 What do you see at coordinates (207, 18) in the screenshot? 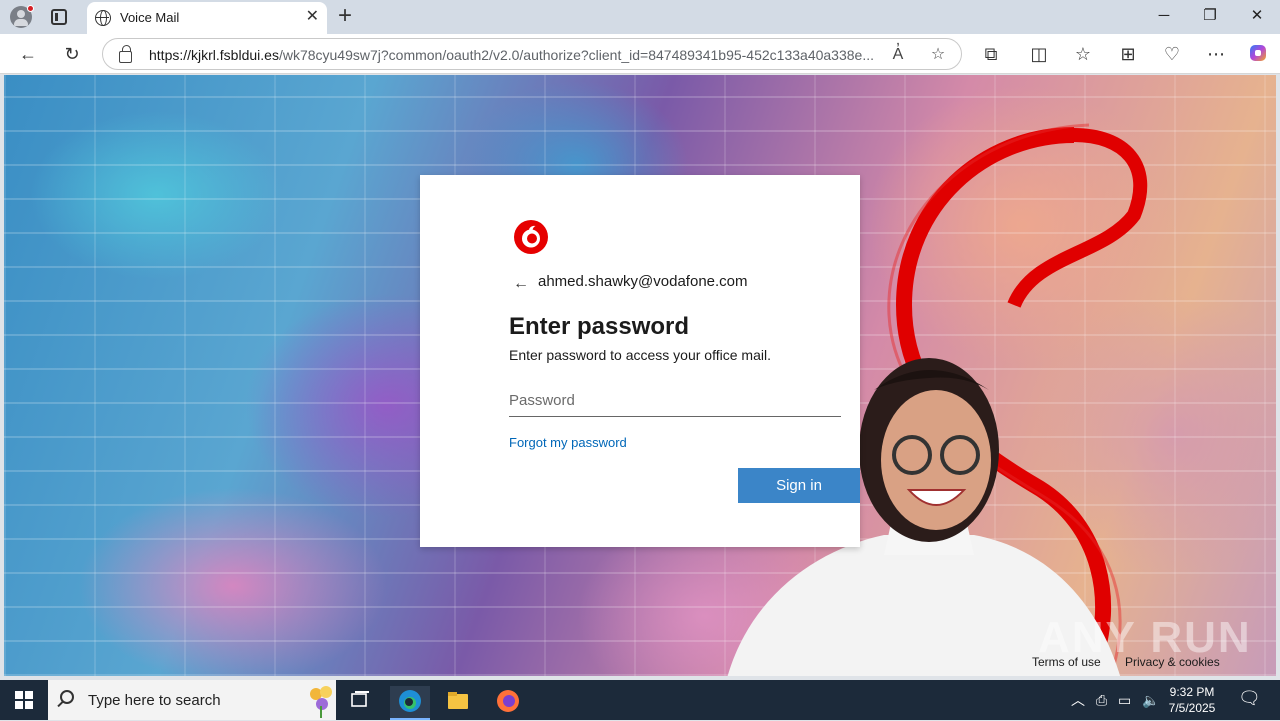
I see `browser-tab: Voice Mail ✕` at bounding box center [207, 18].